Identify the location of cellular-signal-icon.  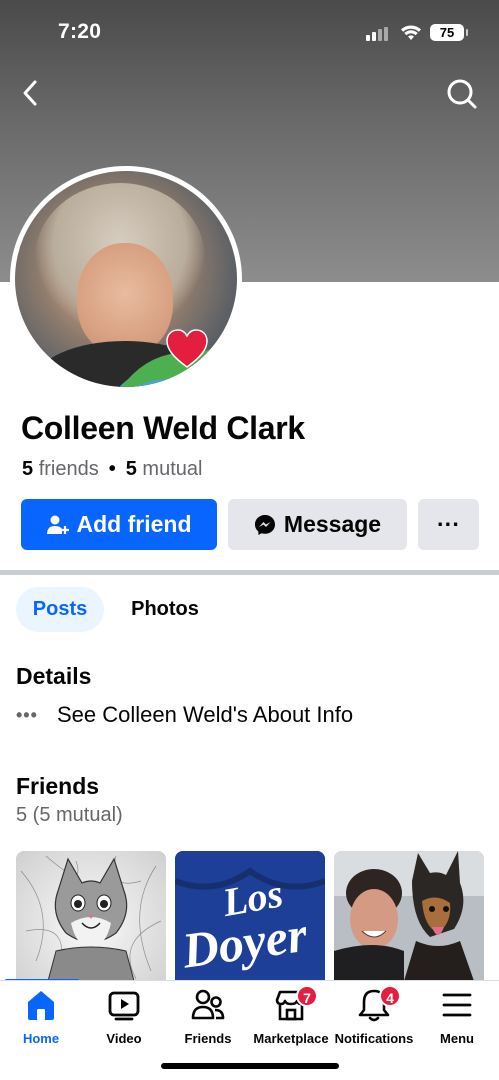
(379, 34).